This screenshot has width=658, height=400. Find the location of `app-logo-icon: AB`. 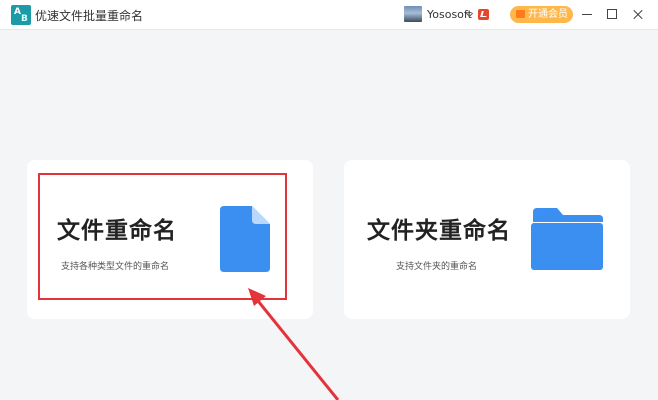

app-logo-icon: AB is located at coordinates (21, 15).